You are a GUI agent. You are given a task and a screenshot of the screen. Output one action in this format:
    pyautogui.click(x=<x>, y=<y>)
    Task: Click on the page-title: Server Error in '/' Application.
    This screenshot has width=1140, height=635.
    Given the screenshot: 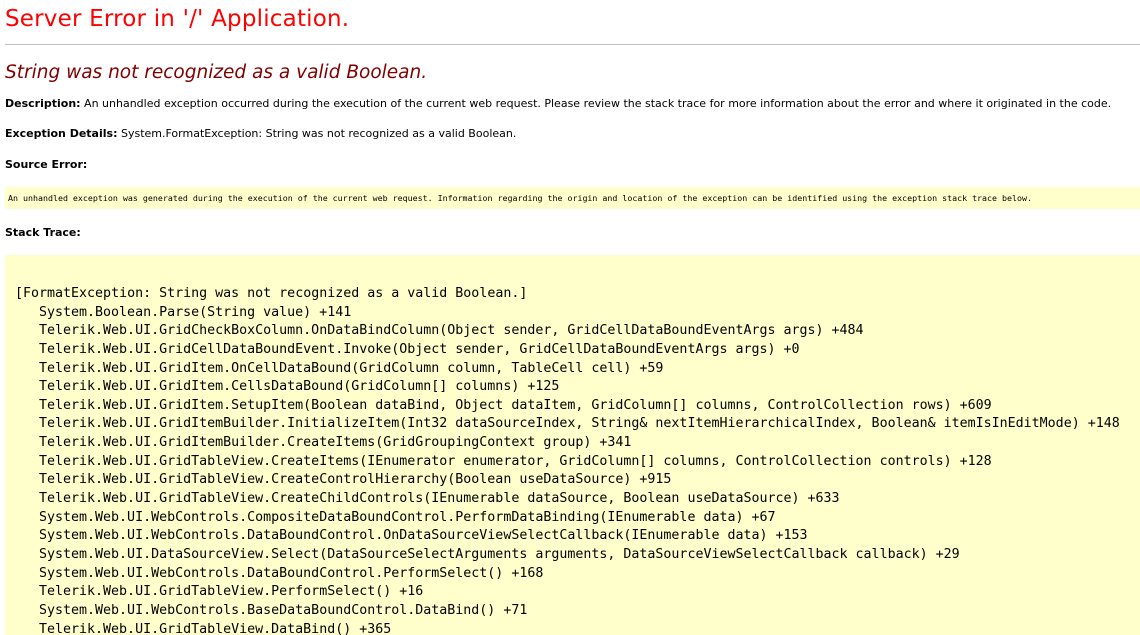 What is the action you would take?
    pyautogui.click(x=177, y=19)
    